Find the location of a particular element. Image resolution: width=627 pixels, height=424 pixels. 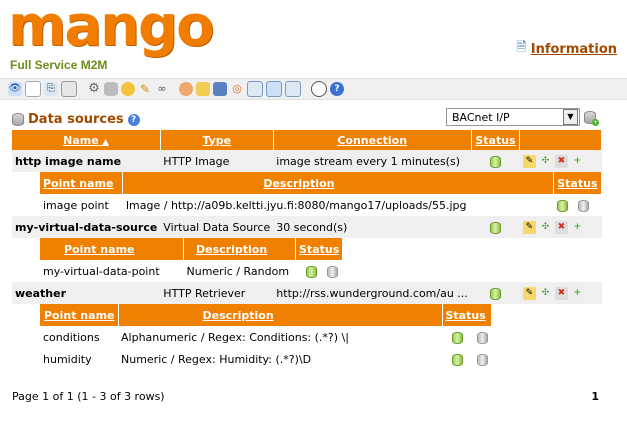

toolbar: 👁 ⎘ ⚙ ✎ ∞ ◎ ? is located at coordinates (313, 89).